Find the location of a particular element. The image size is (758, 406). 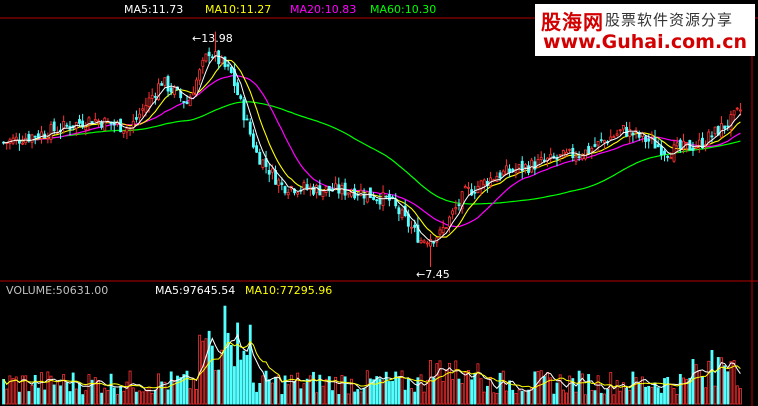

volume-label: VOLUME:50631.00 is located at coordinates (57, 290).